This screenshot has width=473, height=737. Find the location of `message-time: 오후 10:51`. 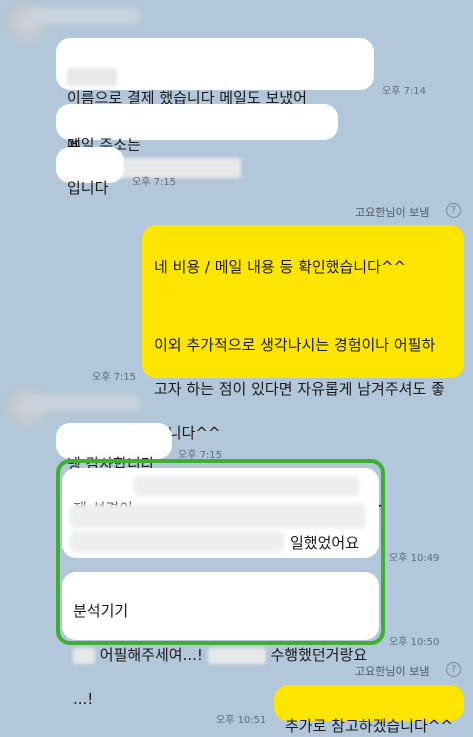

message-time: 오후 10:51 is located at coordinates (241, 720).